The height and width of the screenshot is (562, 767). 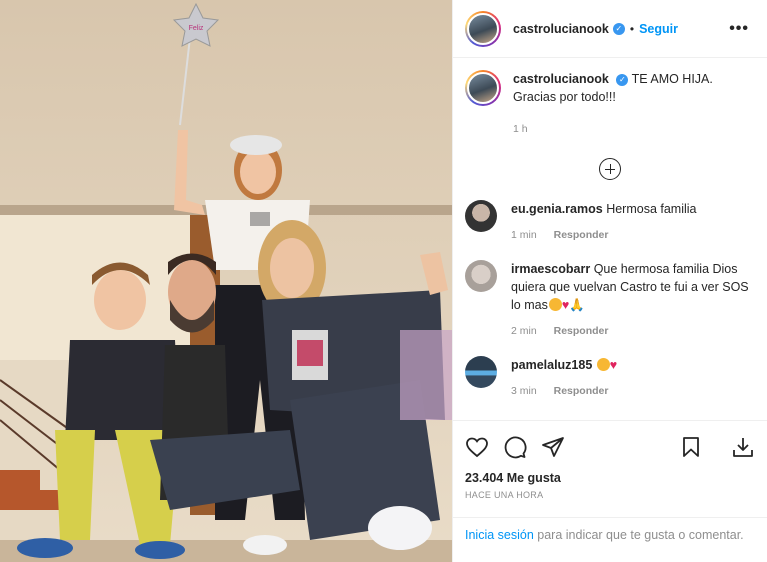 What do you see at coordinates (524, 331) in the screenshot?
I see `comment-time: 2 min` at bounding box center [524, 331].